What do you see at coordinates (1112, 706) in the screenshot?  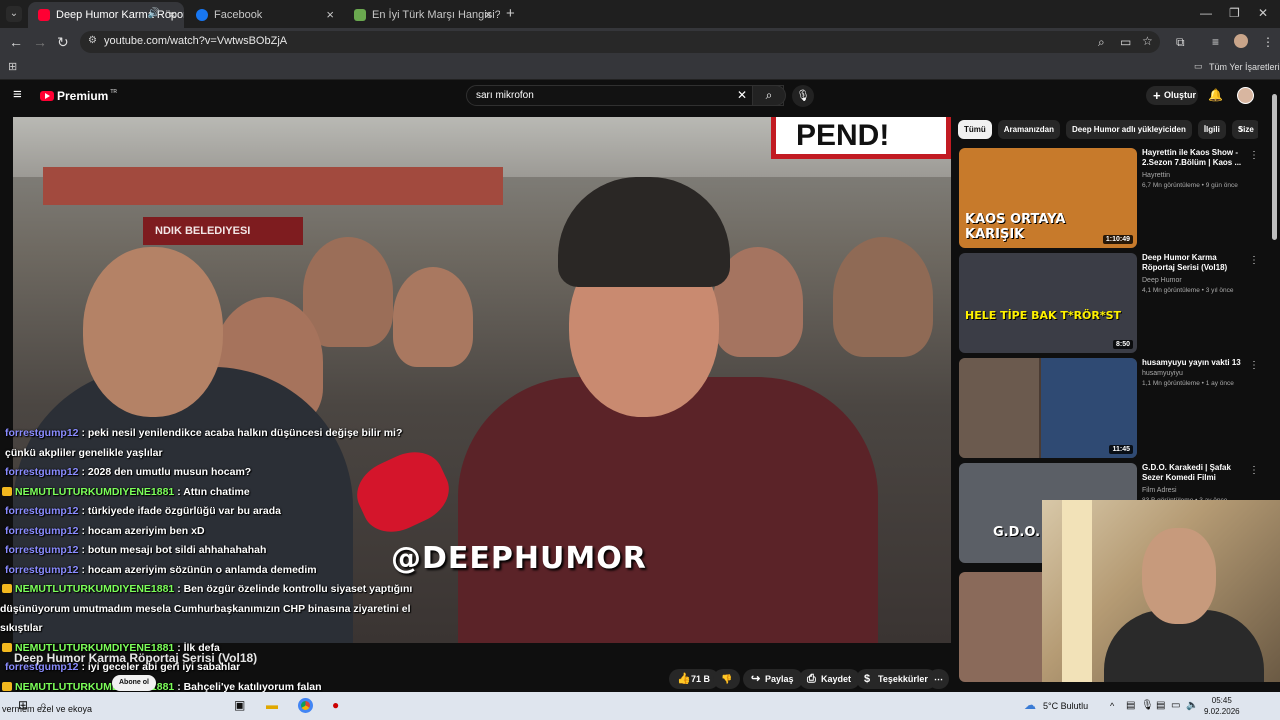 I see `tray-chevron-icon: ^` at bounding box center [1112, 706].